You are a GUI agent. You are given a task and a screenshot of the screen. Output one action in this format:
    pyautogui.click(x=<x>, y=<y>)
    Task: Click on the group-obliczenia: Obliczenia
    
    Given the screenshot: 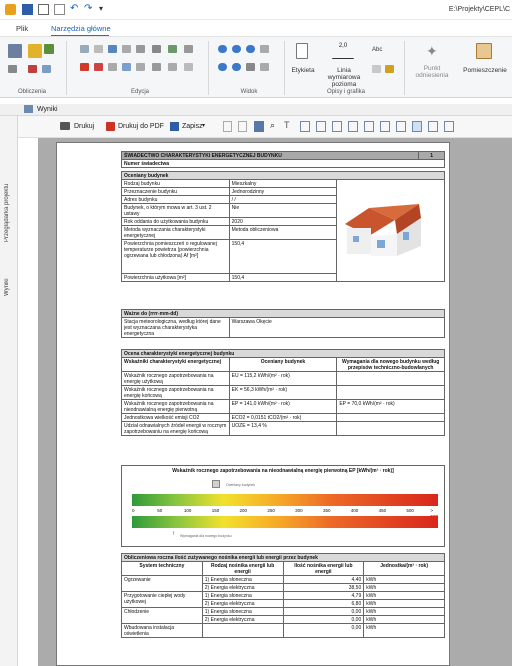 What is the action you would take?
    pyautogui.click(x=31, y=92)
    